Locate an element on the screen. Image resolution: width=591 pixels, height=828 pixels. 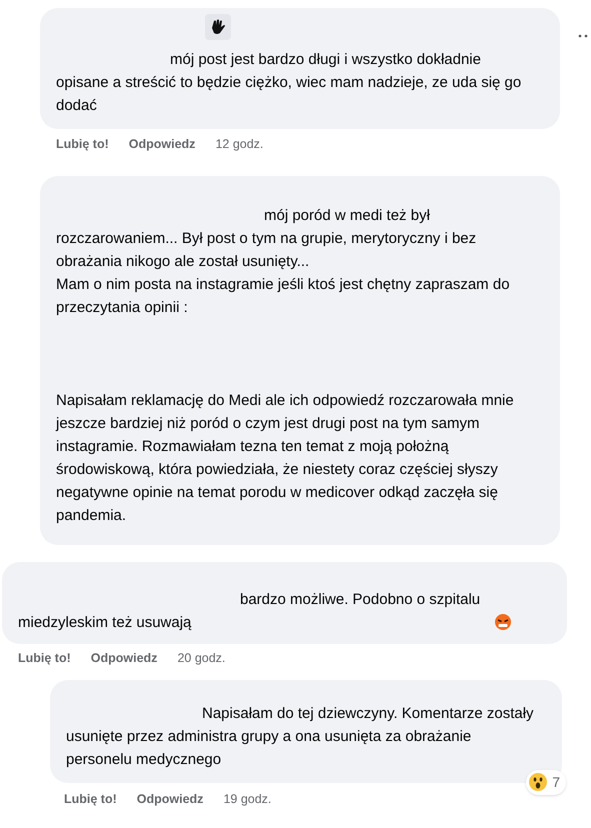
comment-text: Napisałam do tej dziewczyny. Komentarze zostały usunięte przez administra grupy a ona usunięta za obrażanie personelu medycznego is located at coordinates (300, 736).